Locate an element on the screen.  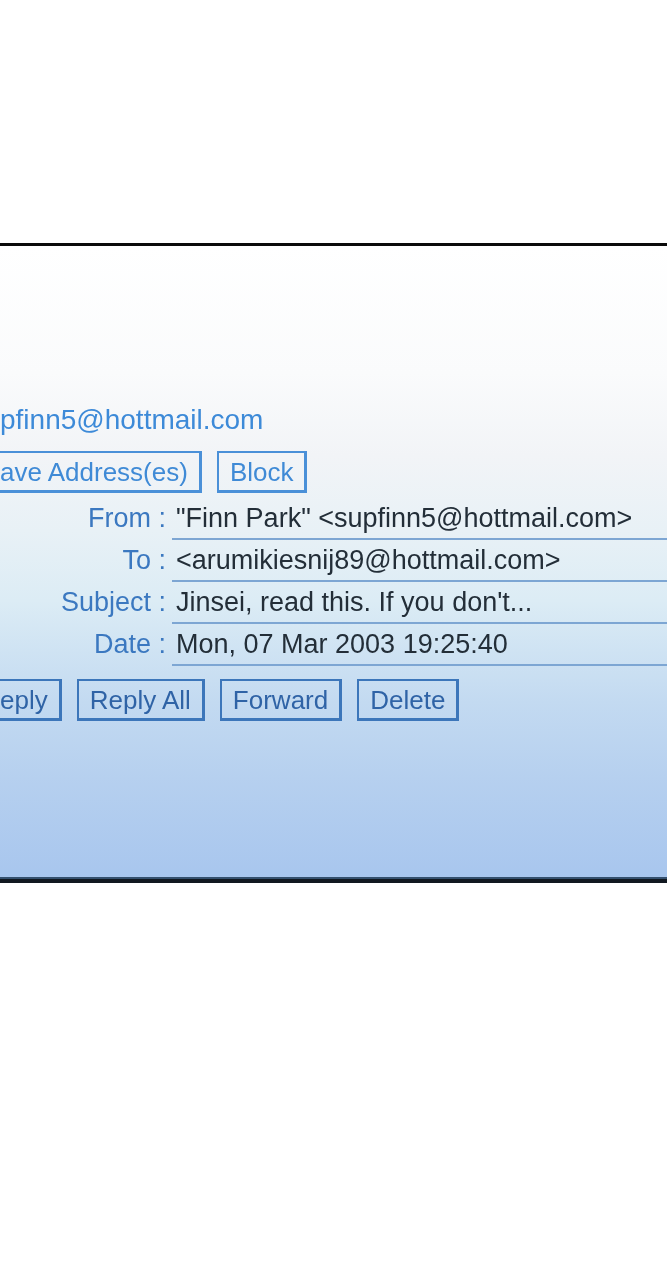
forward-button: Forward is located at coordinates (281, 700).